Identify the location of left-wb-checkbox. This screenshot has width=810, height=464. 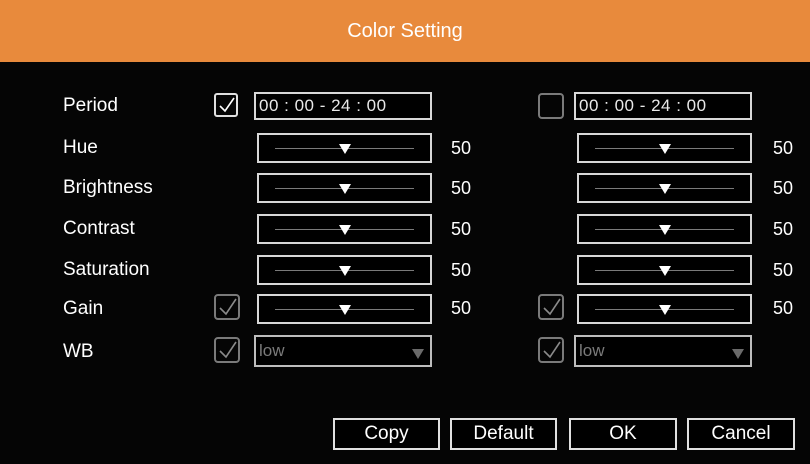
(227, 350).